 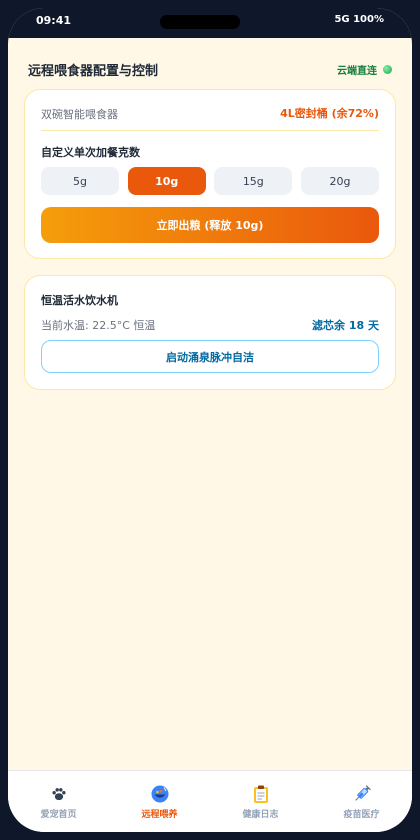 I want to click on dispense-button: 立即出粮 (释放 10g), so click(x=210, y=225).